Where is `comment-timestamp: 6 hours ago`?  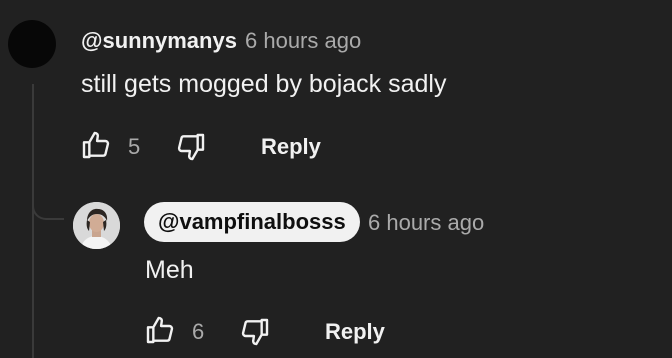 comment-timestamp: 6 hours ago is located at coordinates (303, 41).